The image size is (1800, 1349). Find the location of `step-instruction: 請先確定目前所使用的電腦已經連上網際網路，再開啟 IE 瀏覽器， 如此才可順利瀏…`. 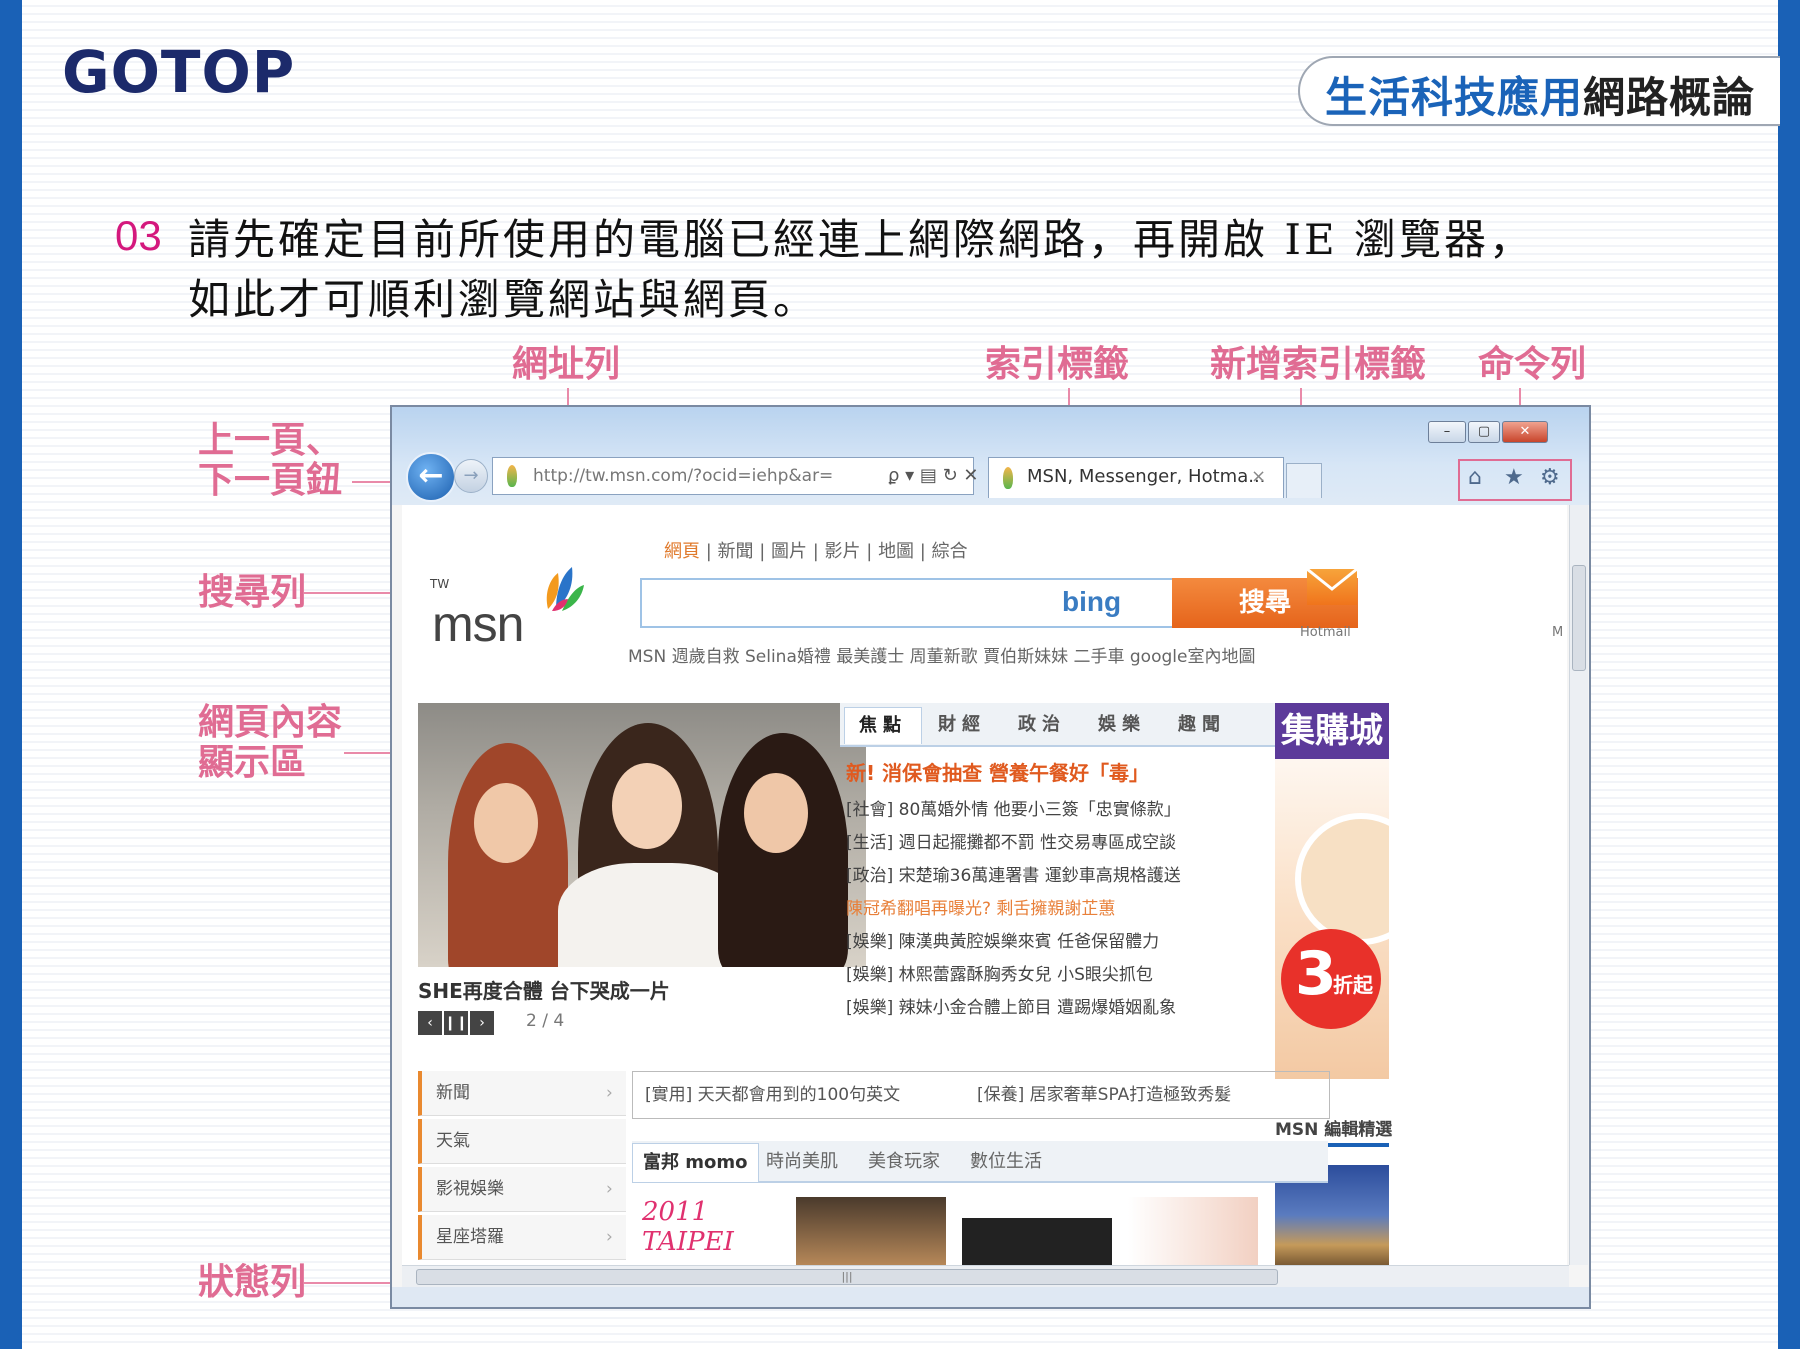

step-instruction: 請先確定目前所使用的電腦已經連上網際網路，再開啟 IE 瀏覽器， 如此才可順利瀏… is located at coordinates (948, 270).